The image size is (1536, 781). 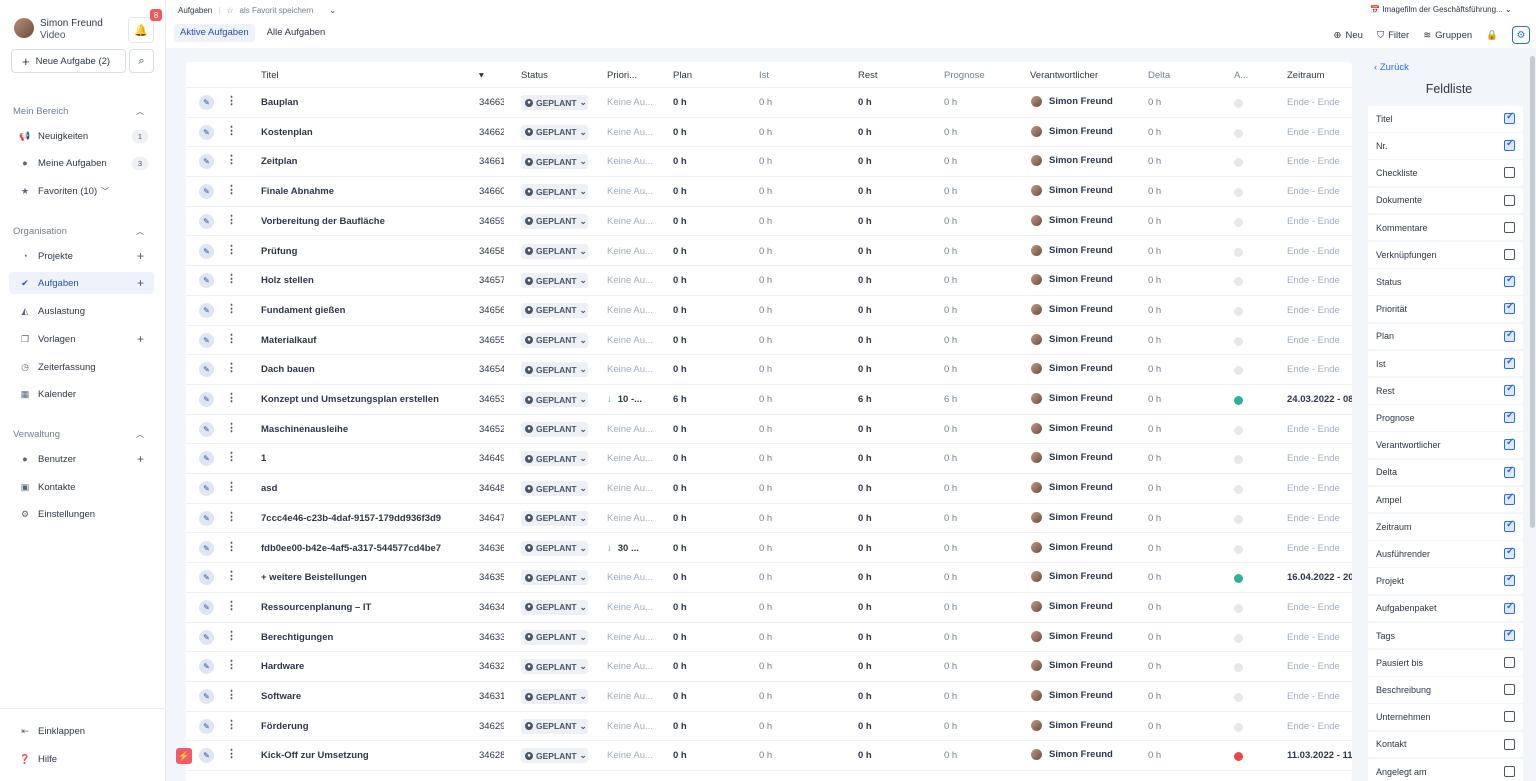 I want to click on task-title: 1, so click(x=368, y=458).